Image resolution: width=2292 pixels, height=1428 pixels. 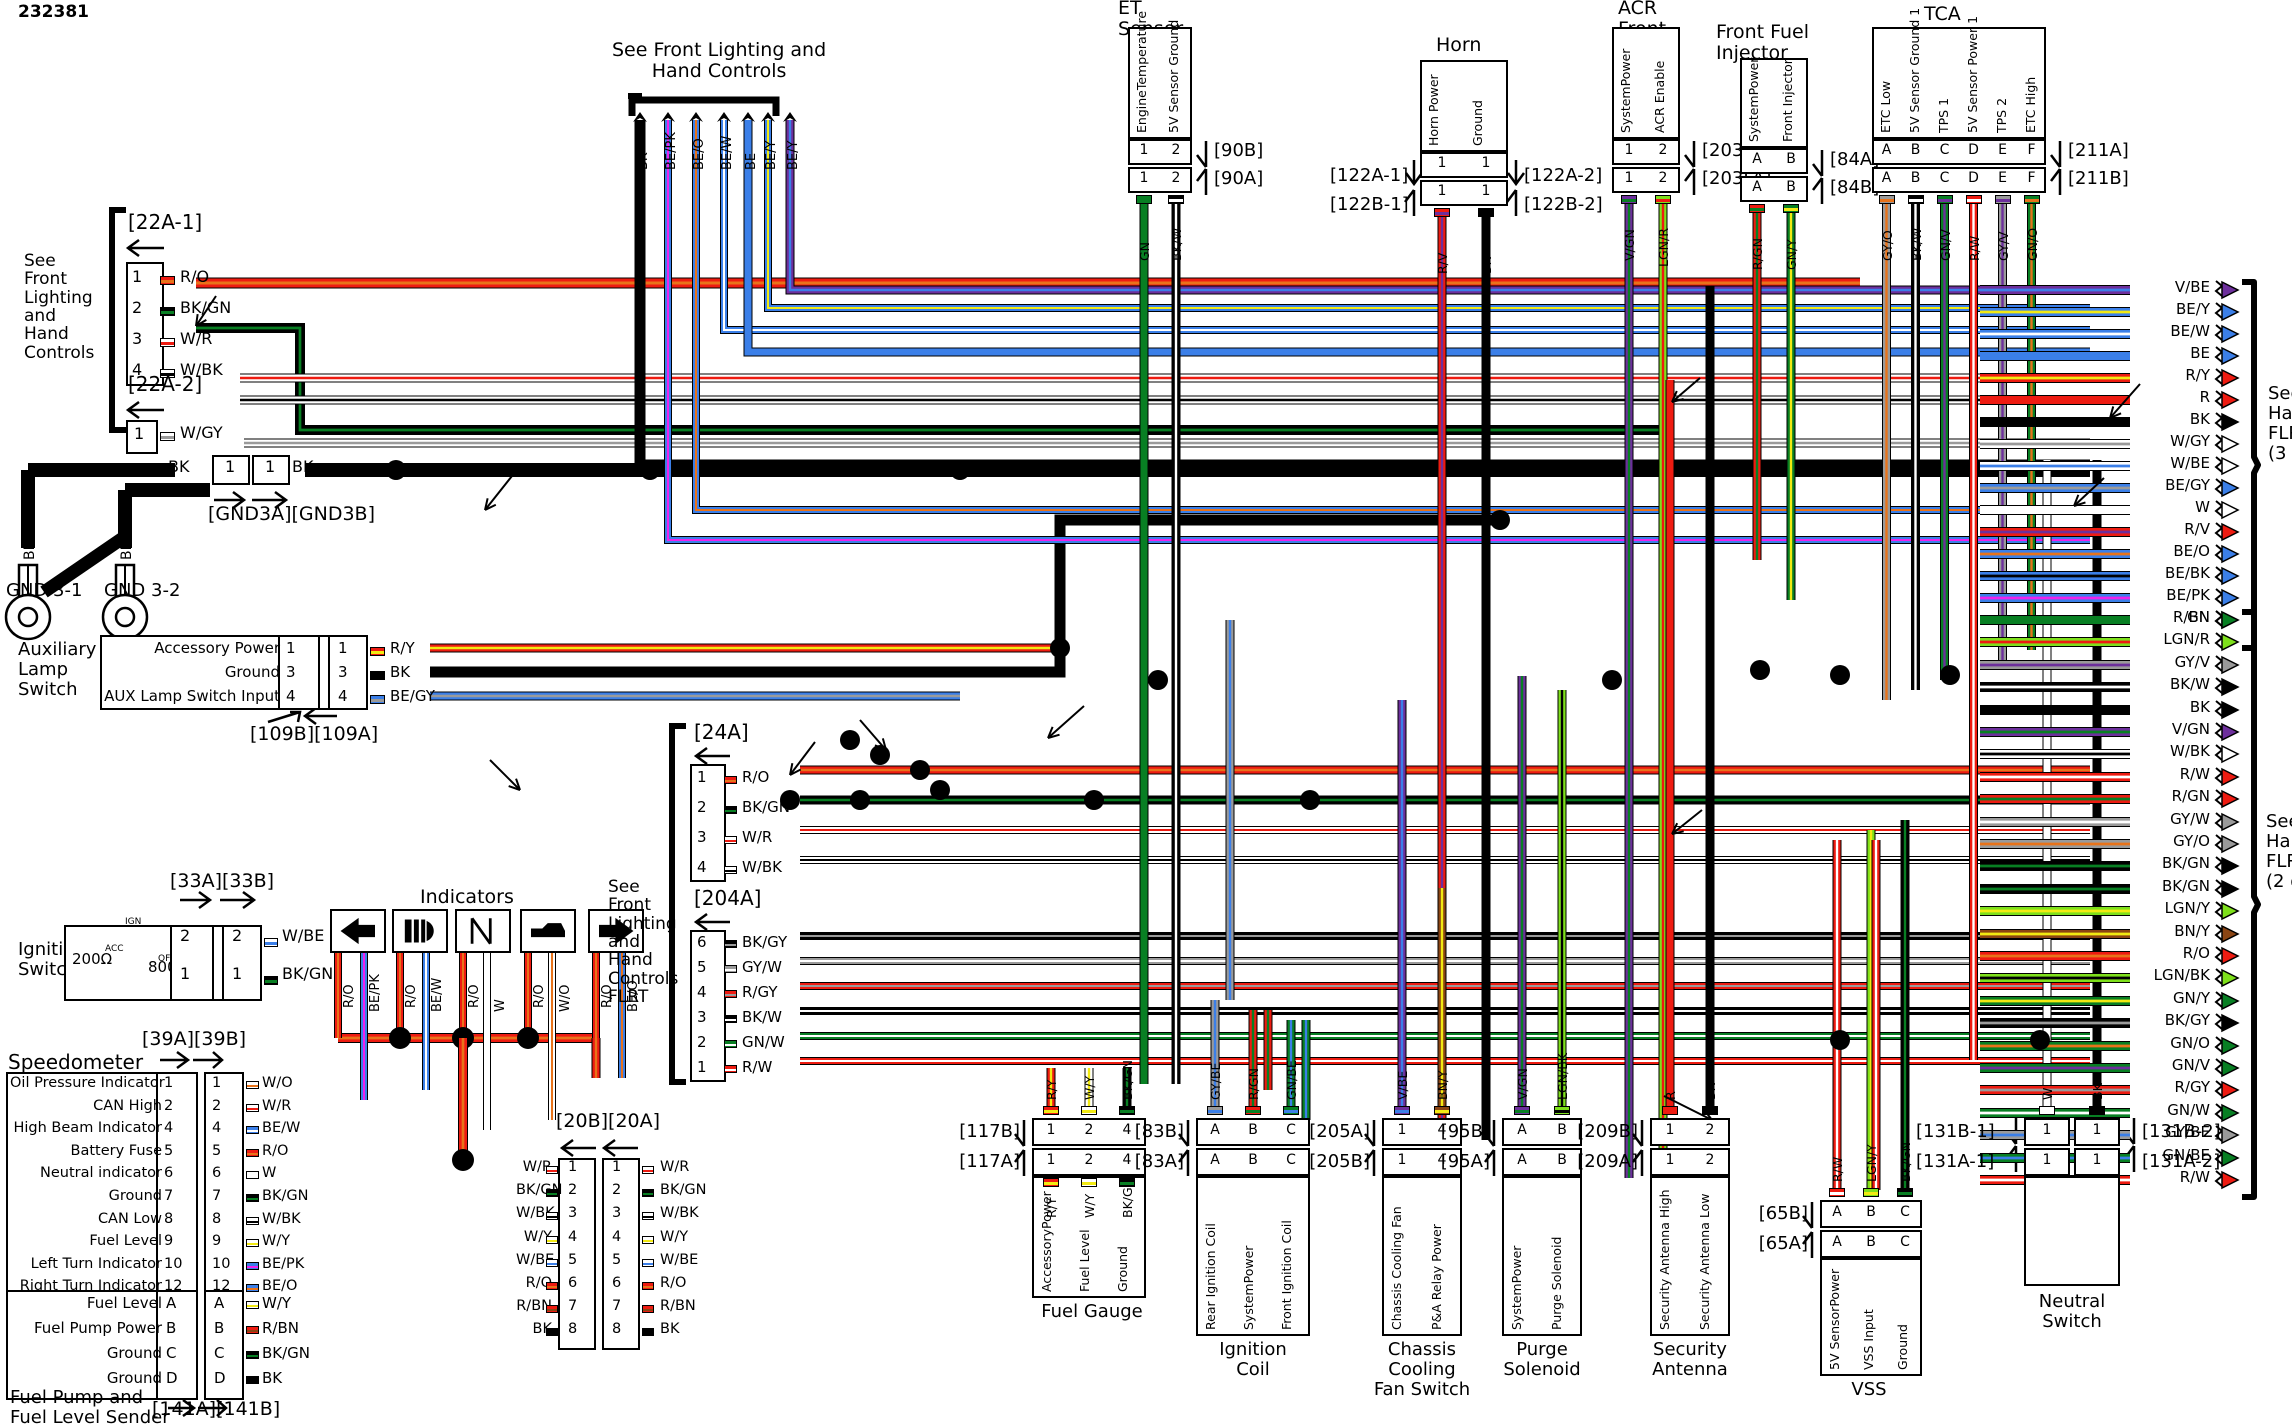 What do you see at coordinates (617, 1329) in the screenshot?
I see `pin-number: 8` at bounding box center [617, 1329].